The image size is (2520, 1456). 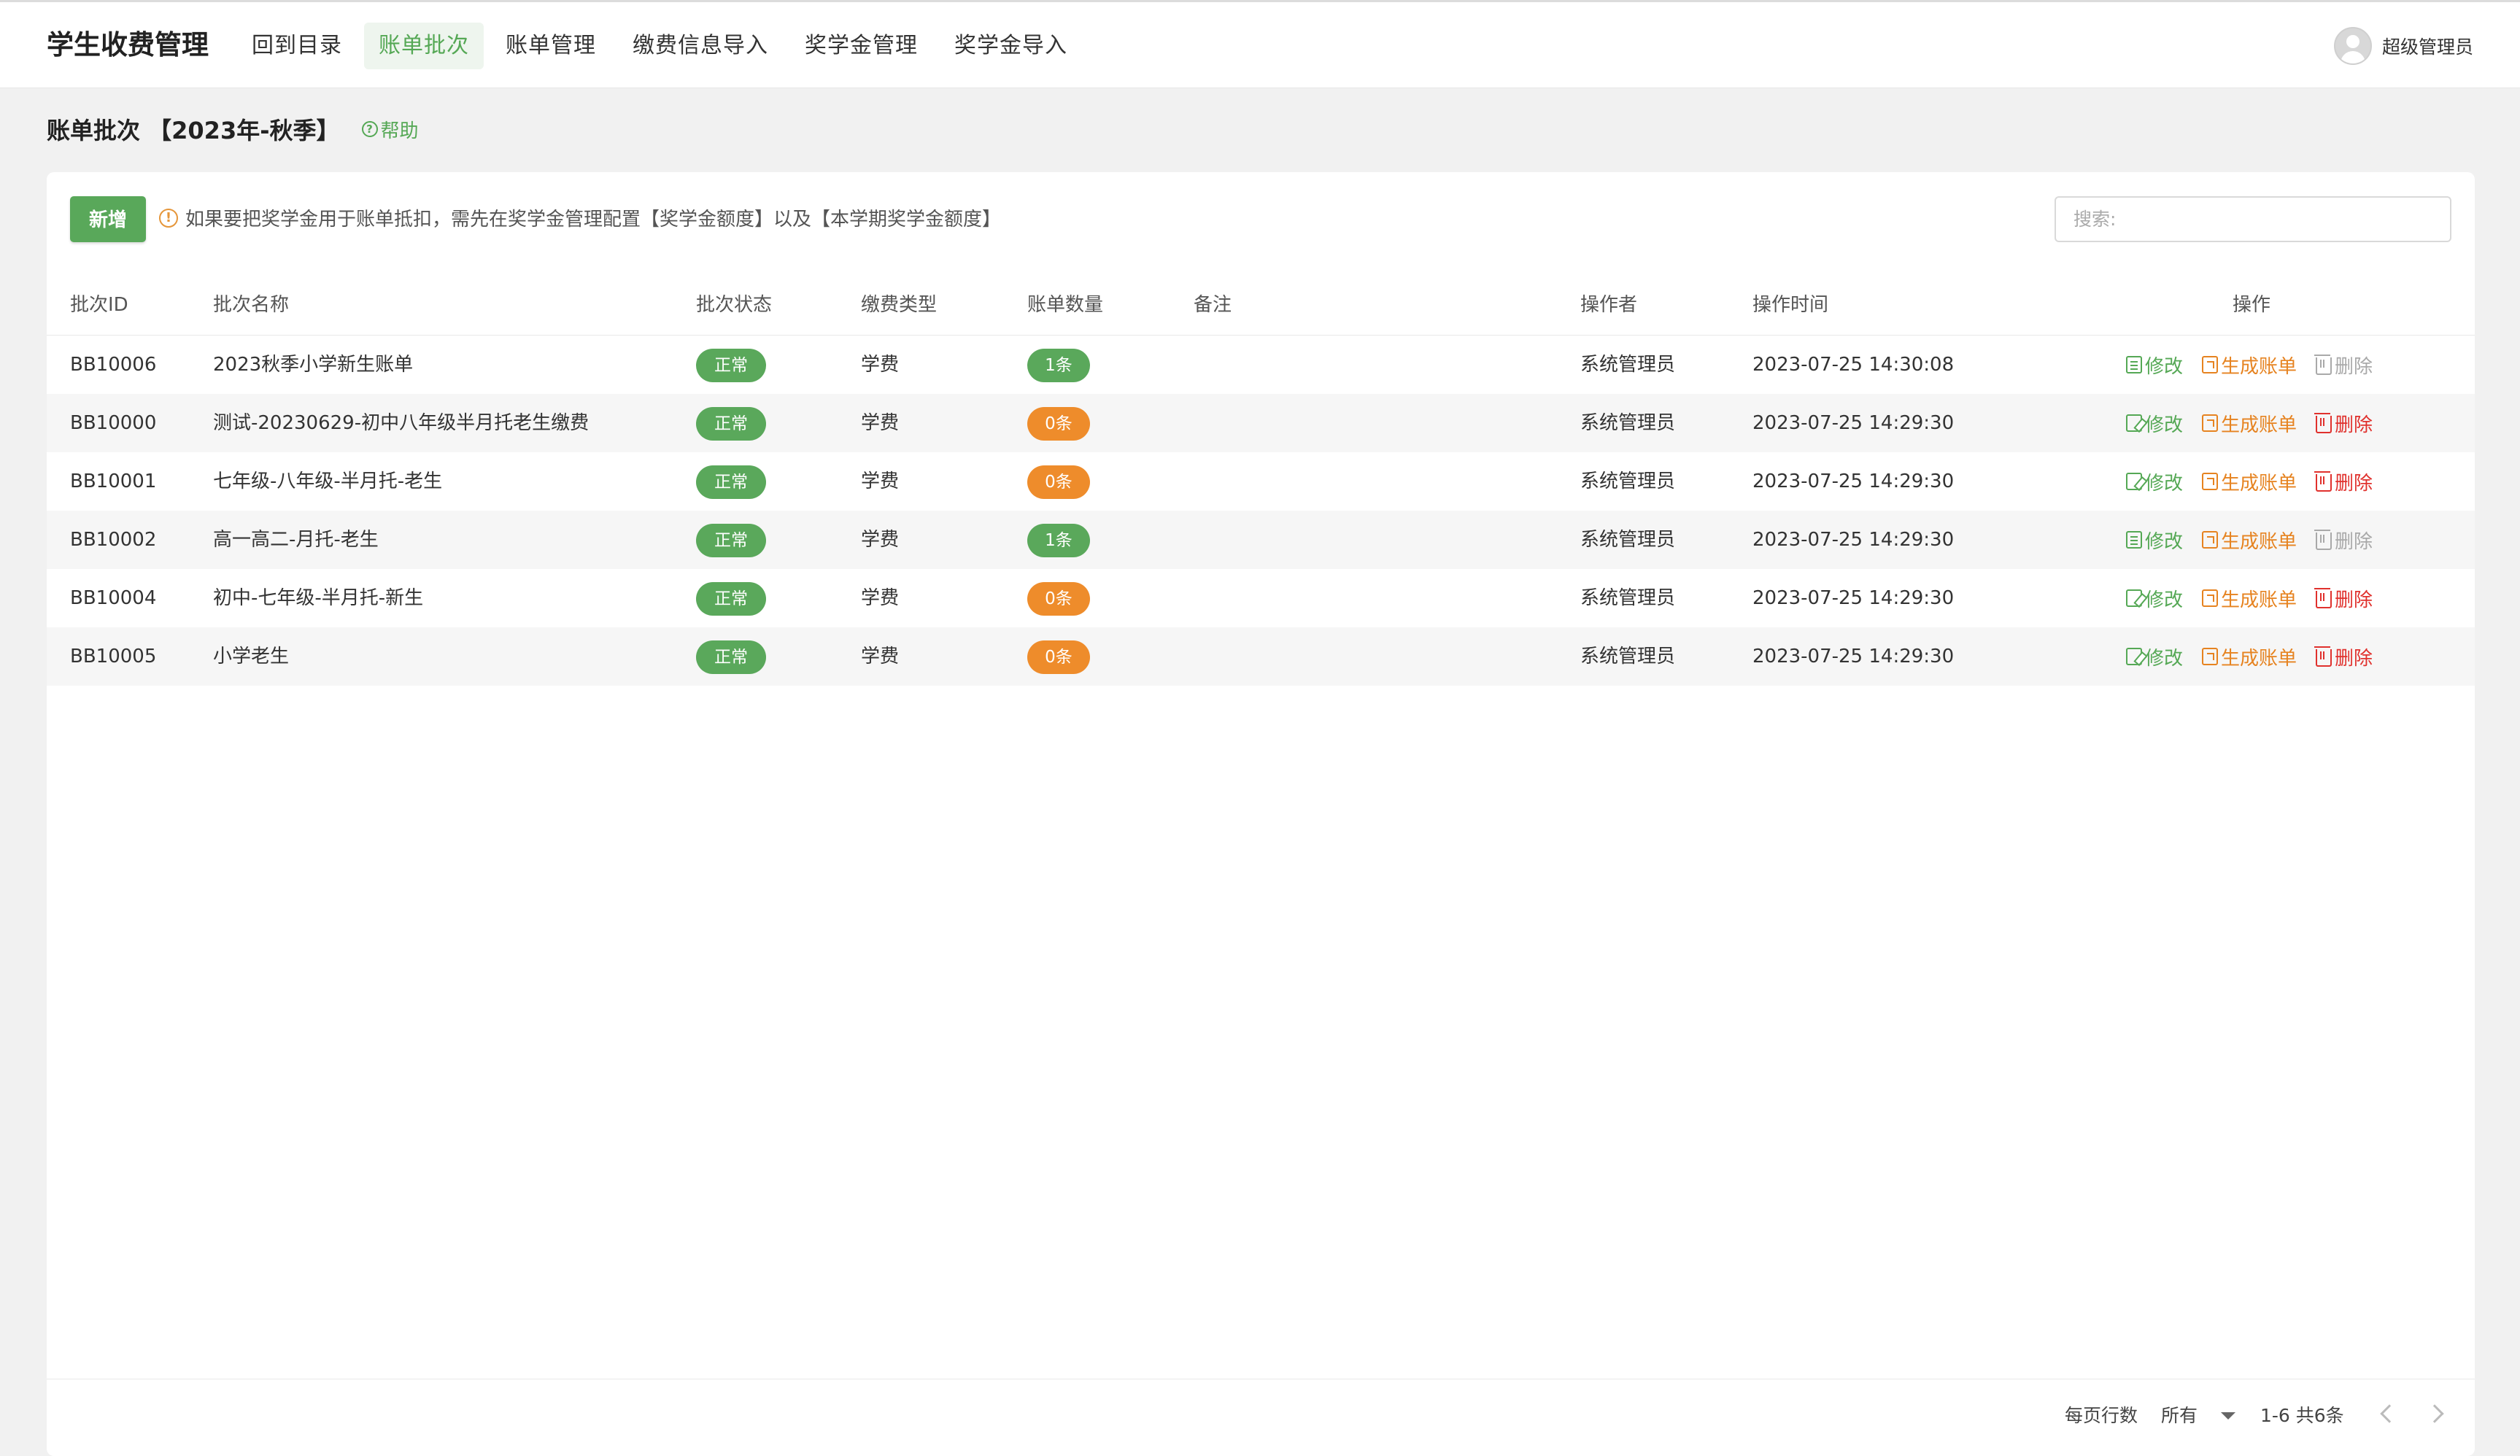 What do you see at coordinates (1791, 305) in the screenshot?
I see `header-operation-time: 操作时间` at bounding box center [1791, 305].